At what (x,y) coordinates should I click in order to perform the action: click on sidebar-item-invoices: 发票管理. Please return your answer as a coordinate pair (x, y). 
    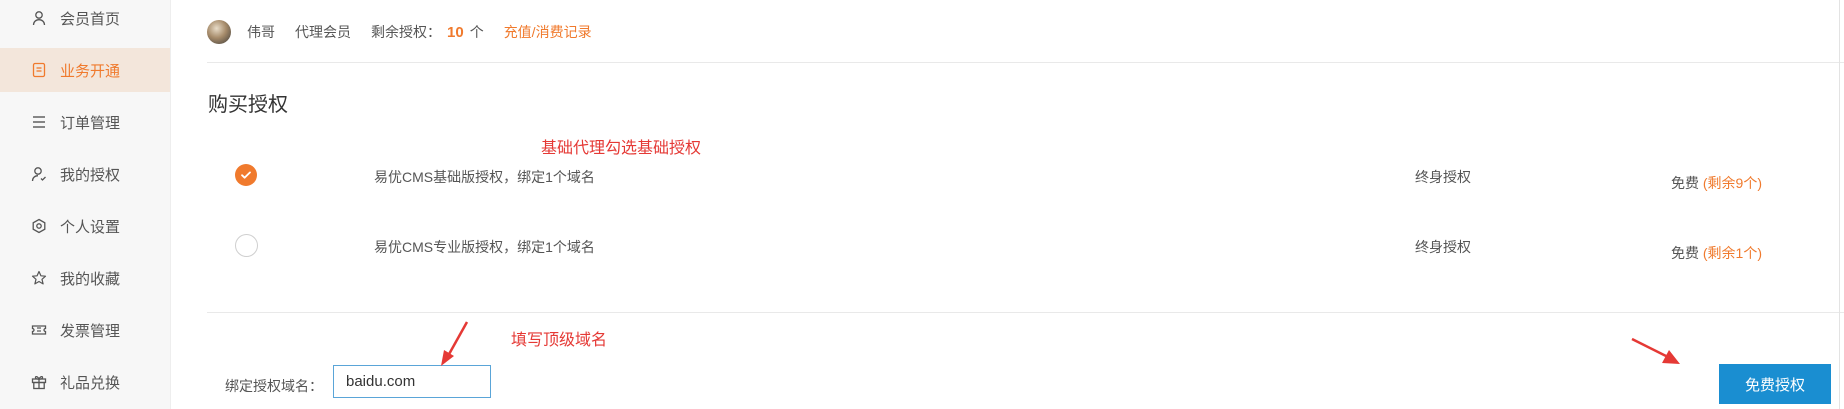
    Looking at the image, I should click on (85, 330).